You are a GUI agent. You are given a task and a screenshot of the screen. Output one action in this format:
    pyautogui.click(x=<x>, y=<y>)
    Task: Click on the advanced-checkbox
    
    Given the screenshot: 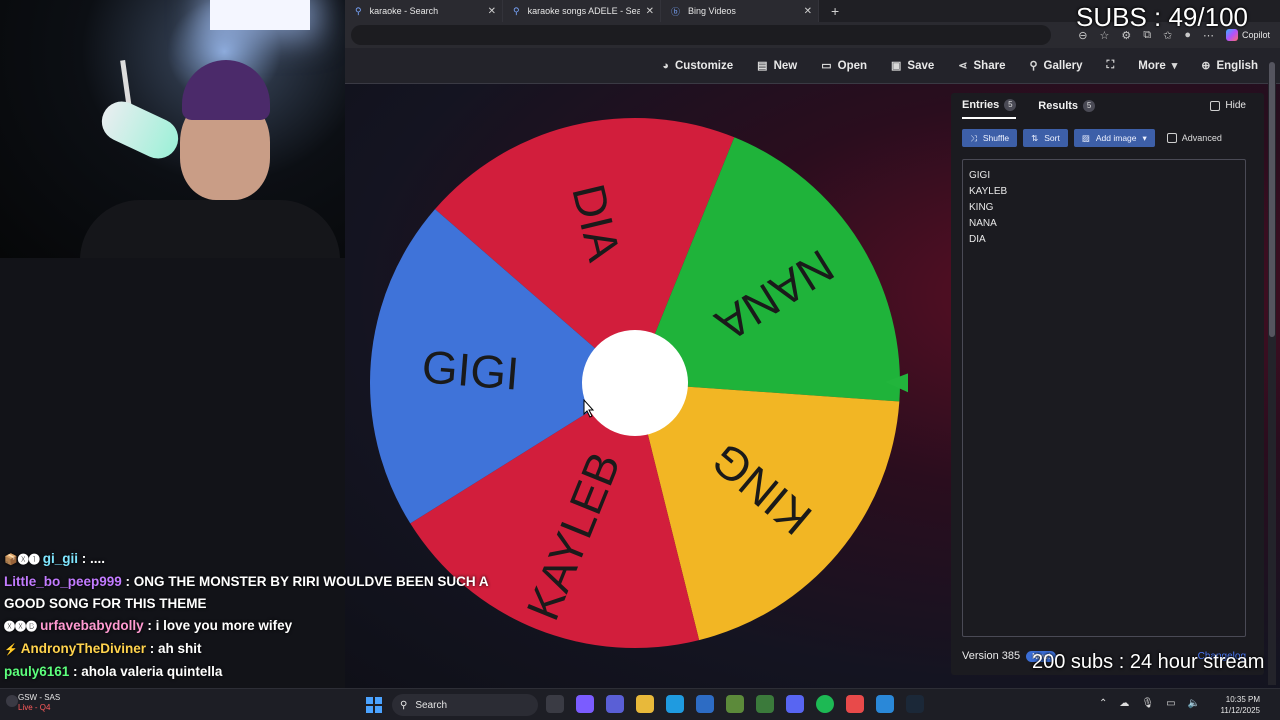 What is the action you would take?
    pyautogui.click(x=1171, y=138)
    